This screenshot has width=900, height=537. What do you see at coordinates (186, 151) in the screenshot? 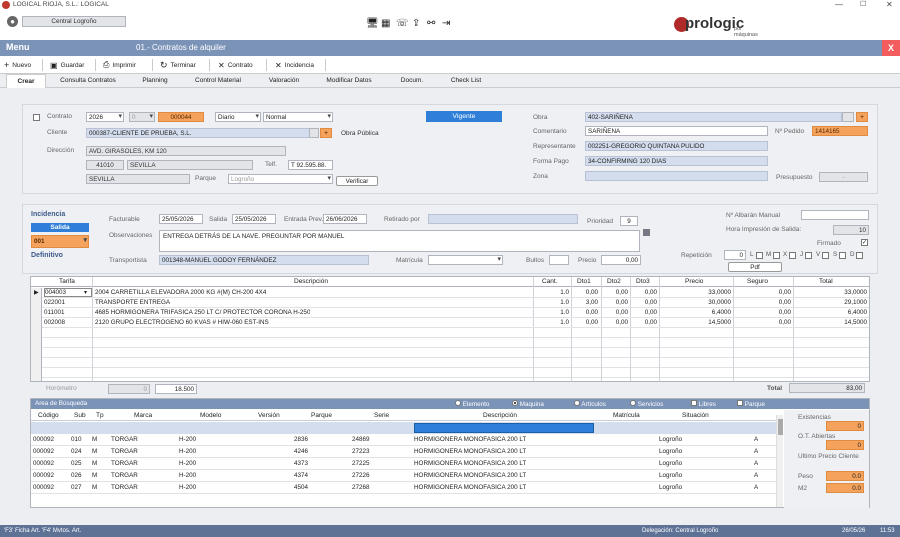
I see `address-field: AVD. GIRASOLES, KM 120` at bounding box center [186, 151].